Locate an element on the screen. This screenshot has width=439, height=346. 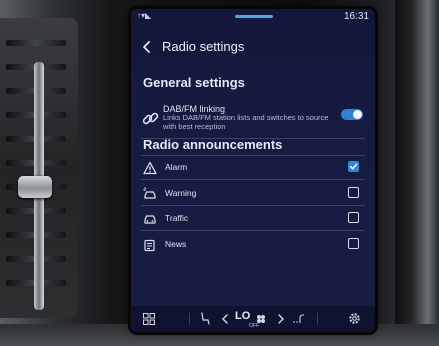
airflow-button is located at coordinates (299, 319).